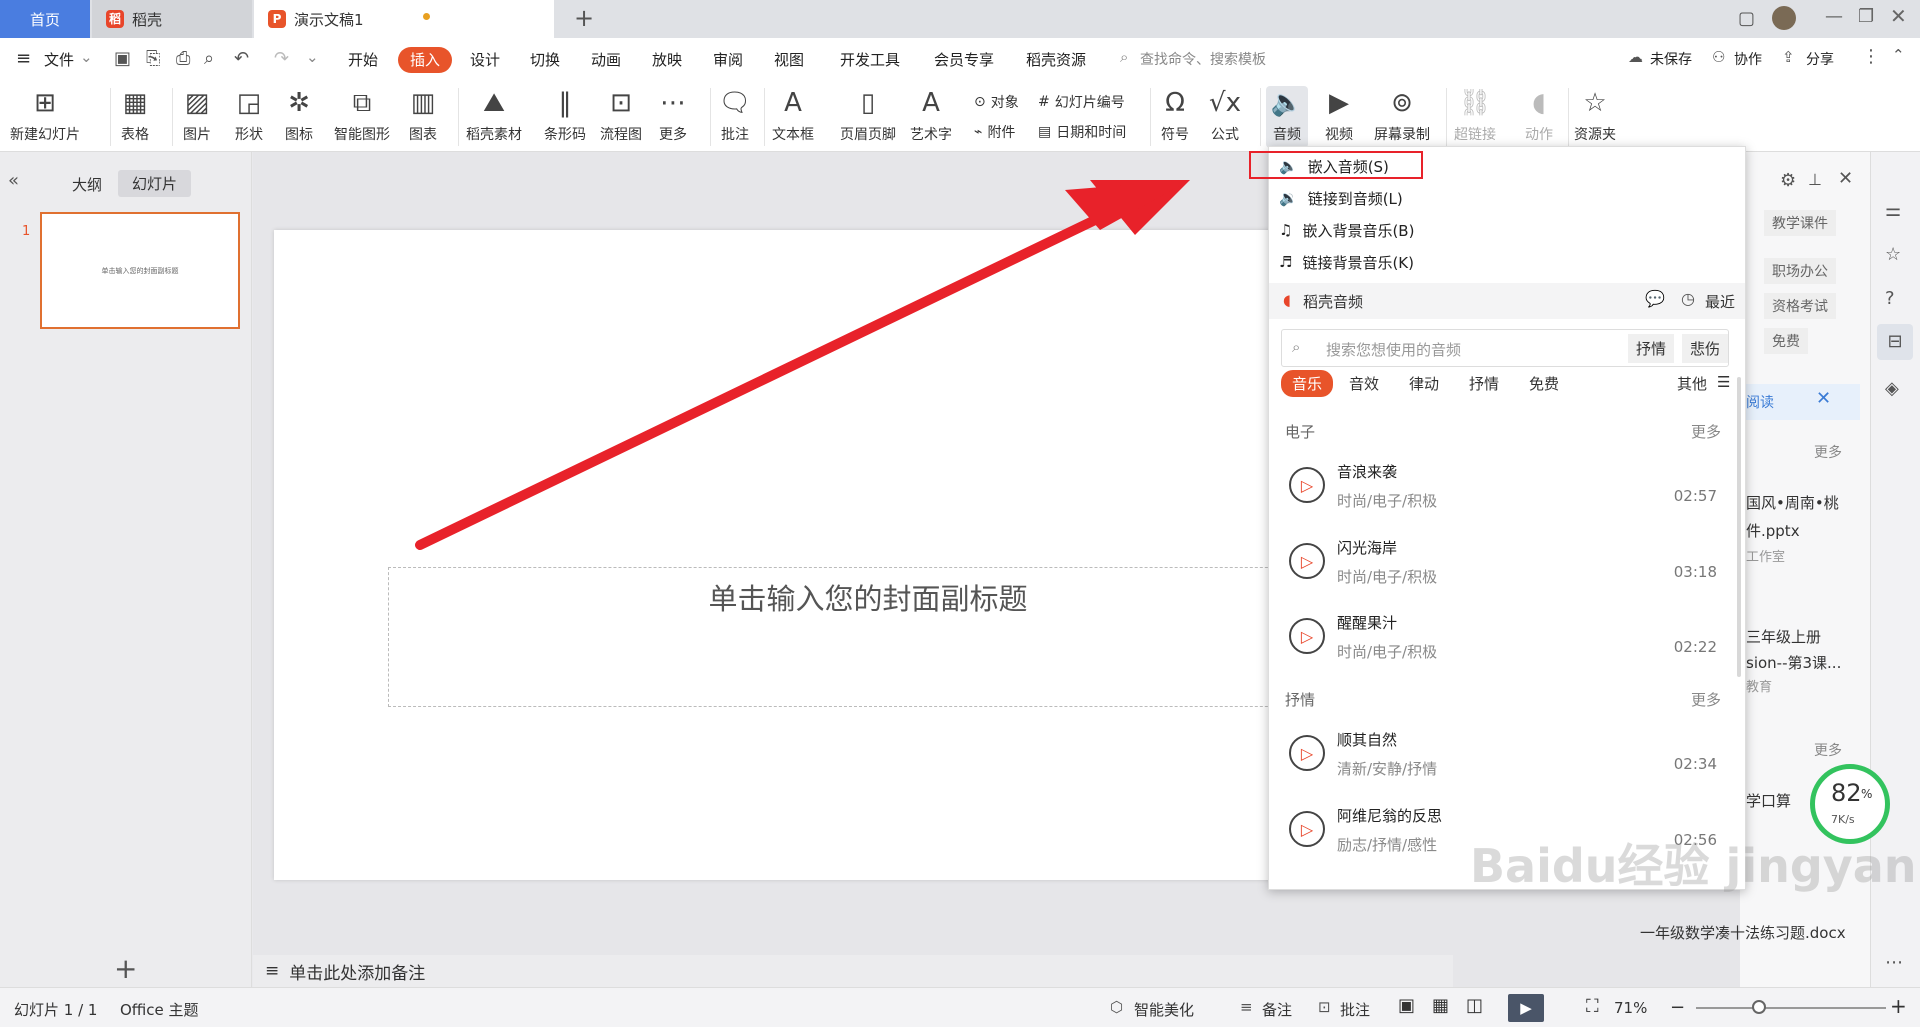  What do you see at coordinates (1706, 699) in the screenshot?
I see `group-lyric-more: 更多` at bounding box center [1706, 699].